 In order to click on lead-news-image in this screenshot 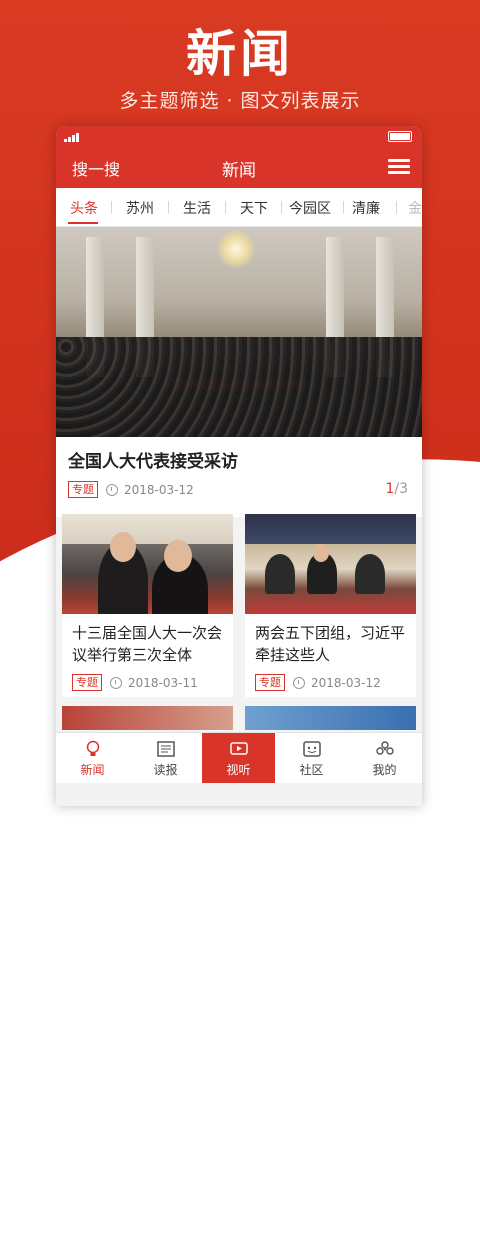, I will do `click(239, 332)`.